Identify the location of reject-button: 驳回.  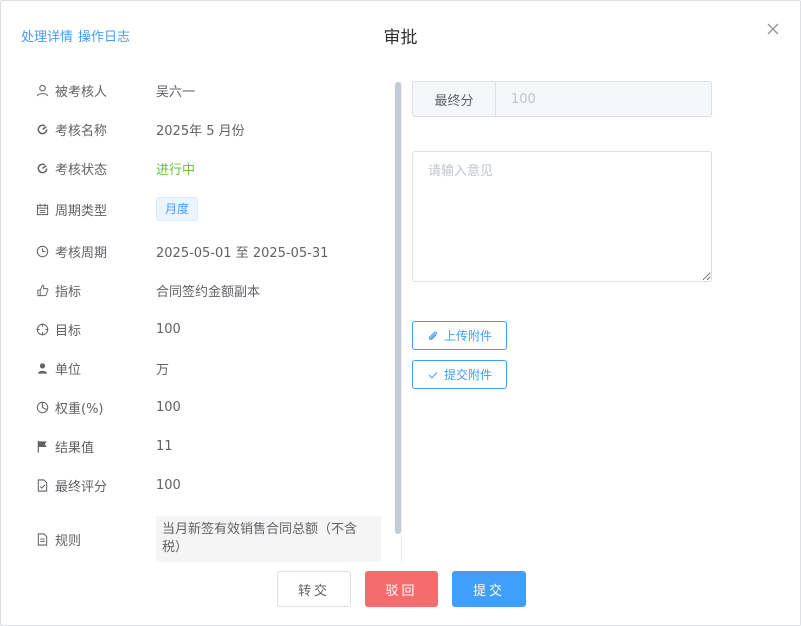
(401, 589).